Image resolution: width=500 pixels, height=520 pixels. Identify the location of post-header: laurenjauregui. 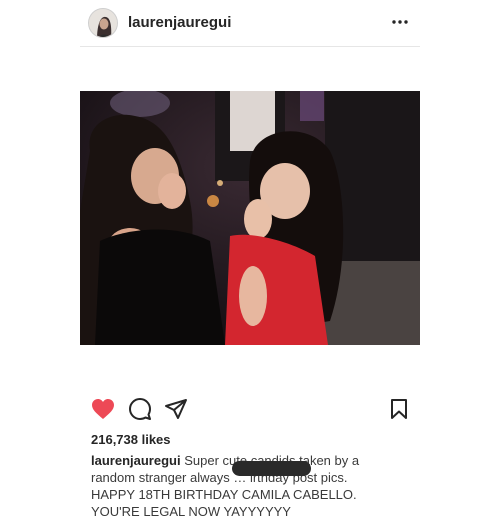
(250, 23).